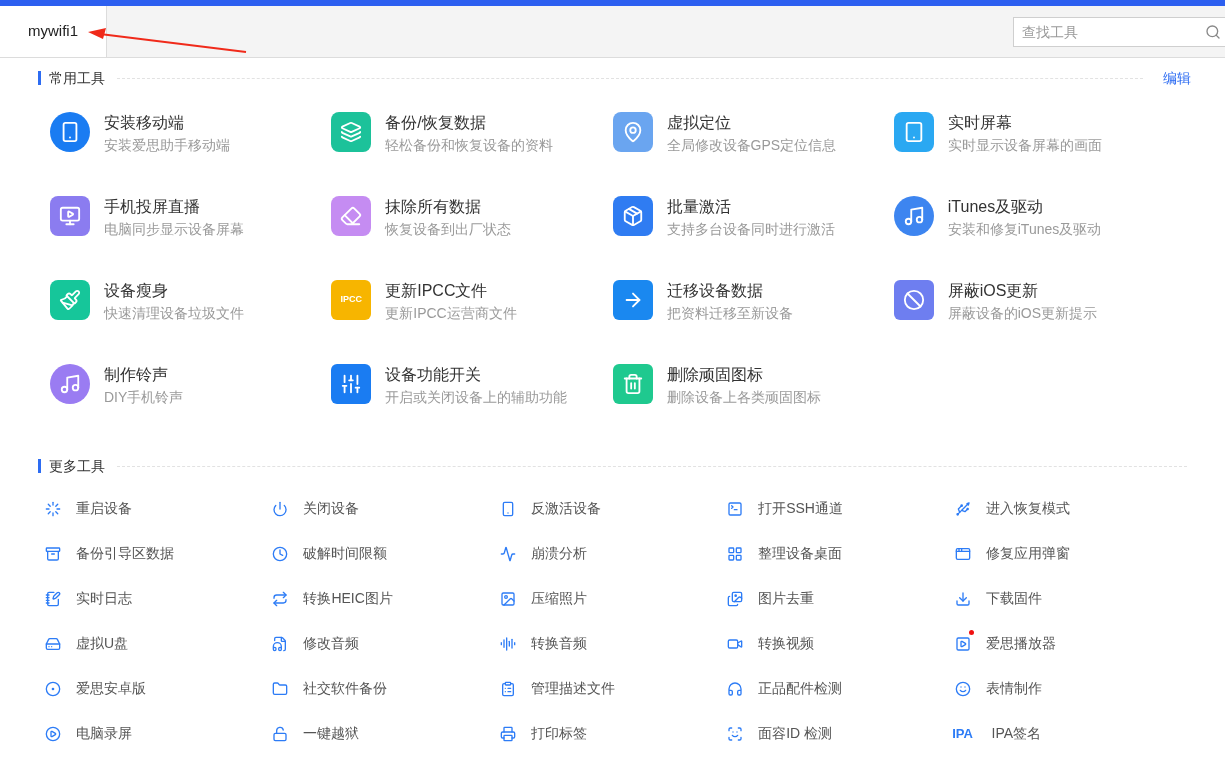  I want to click on box-icon, so click(632, 216).